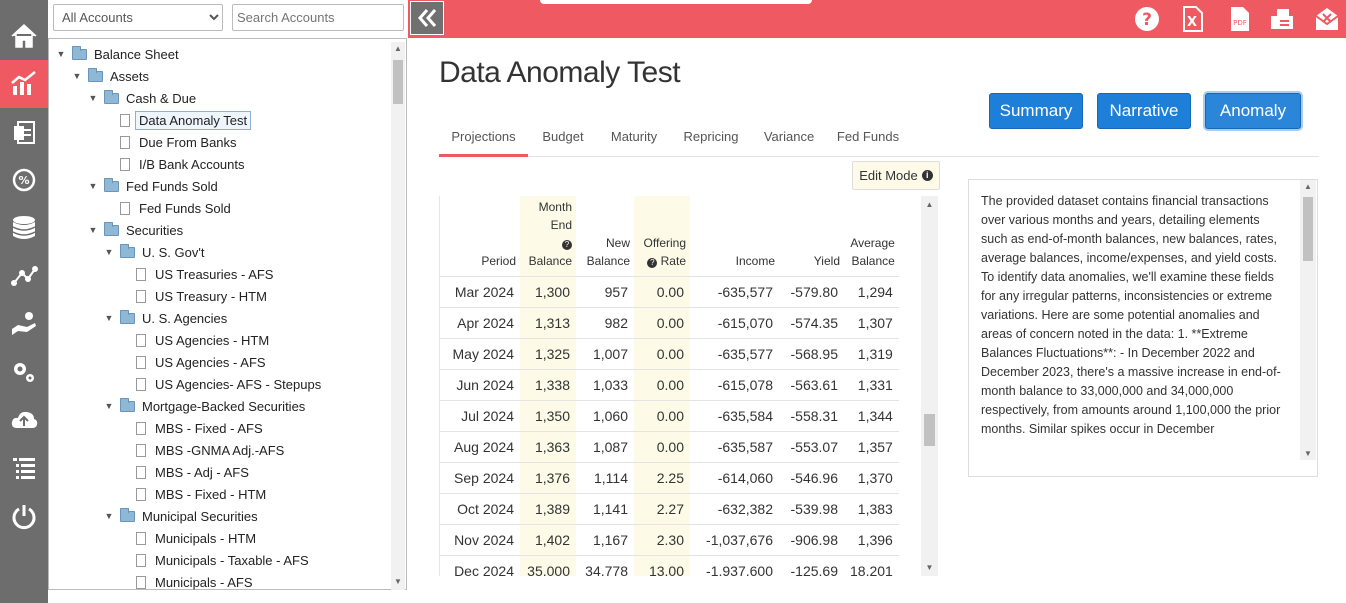 The width and height of the screenshot is (1346, 603). Describe the element at coordinates (191, 428) in the screenshot. I see `tree-leaf-node: MBS - Fixed - AFS` at that location.